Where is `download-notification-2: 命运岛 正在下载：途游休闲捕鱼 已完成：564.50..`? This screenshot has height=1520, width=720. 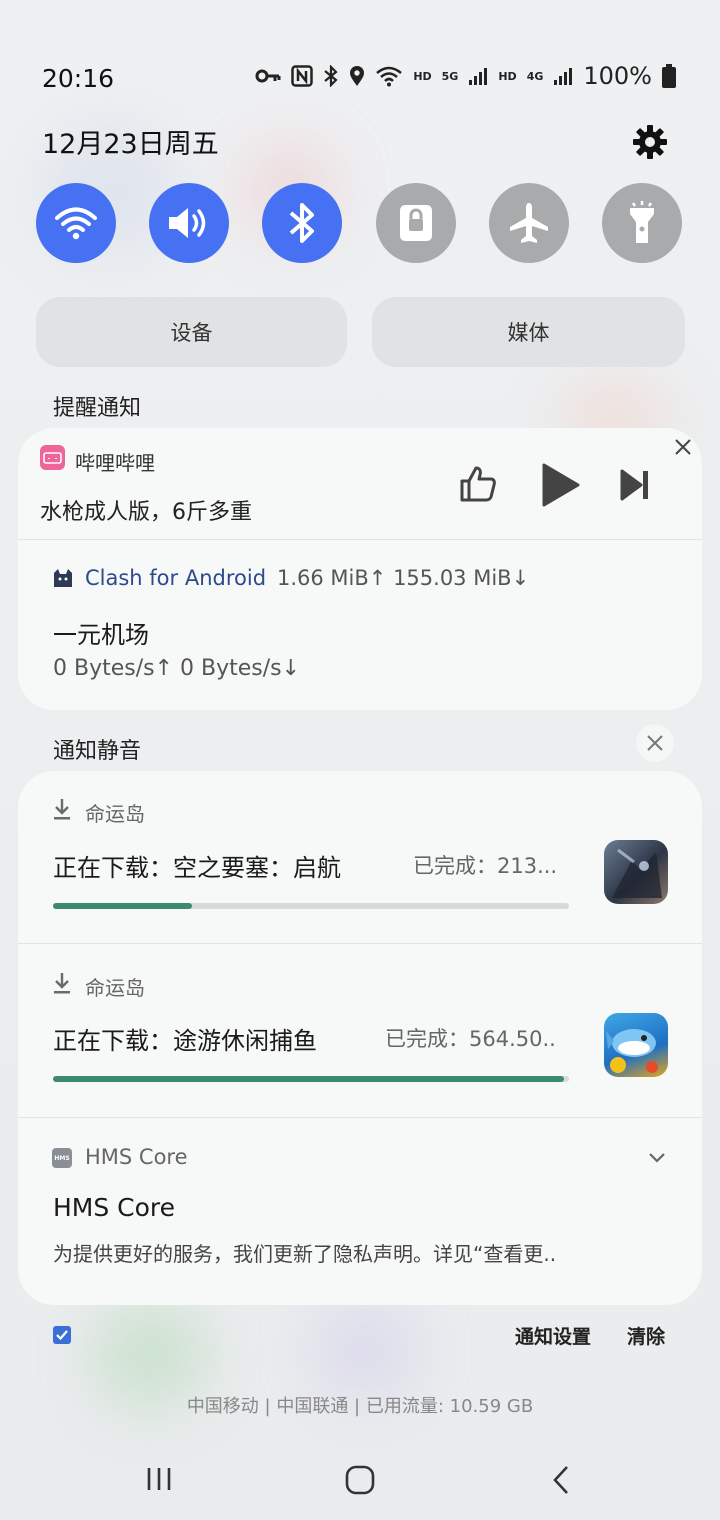 download-notification-2: 命运岛 正在下载：途游休闲捕鱼 已完成：564.50.. is located at coordinates (360, 1030).